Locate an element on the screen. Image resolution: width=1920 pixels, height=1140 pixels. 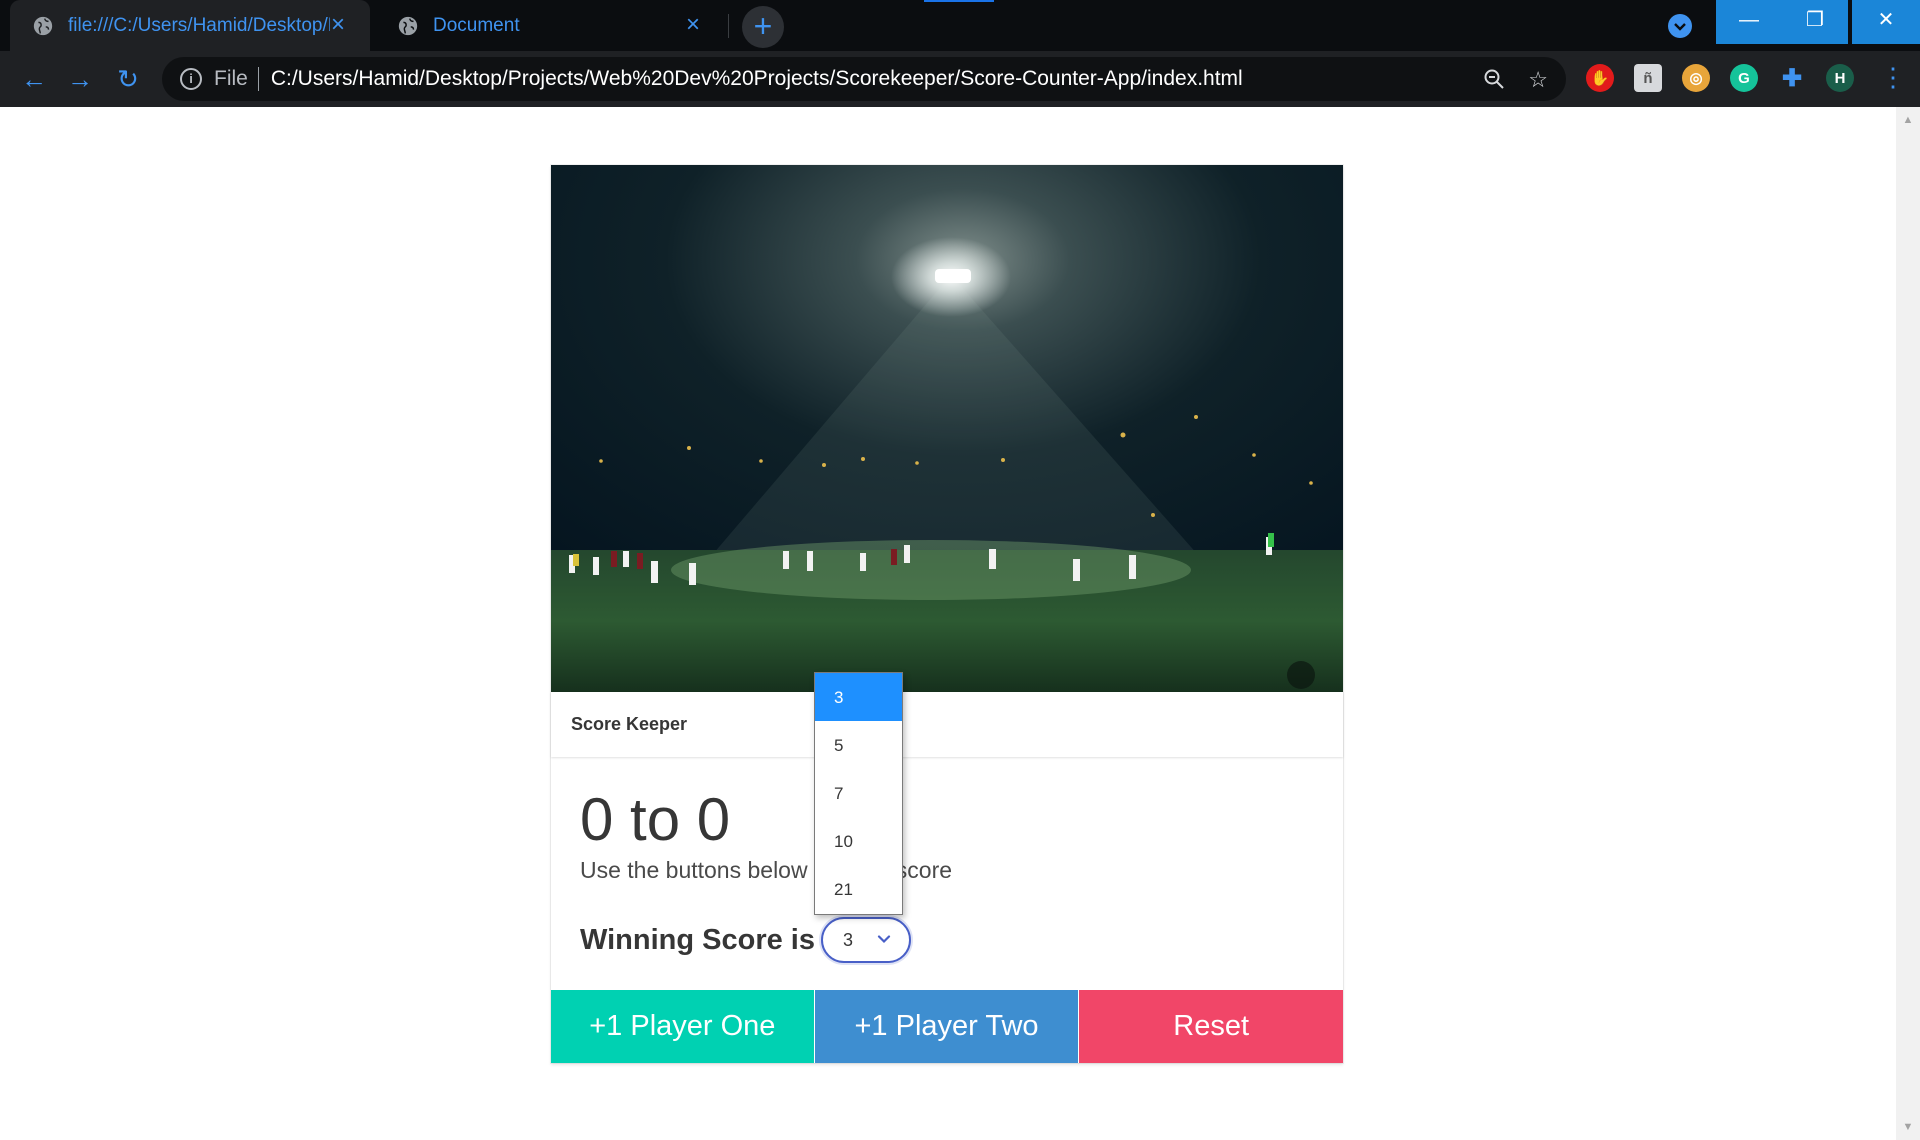
score-display: 0 to 0 is located at coordinates (655, 819).